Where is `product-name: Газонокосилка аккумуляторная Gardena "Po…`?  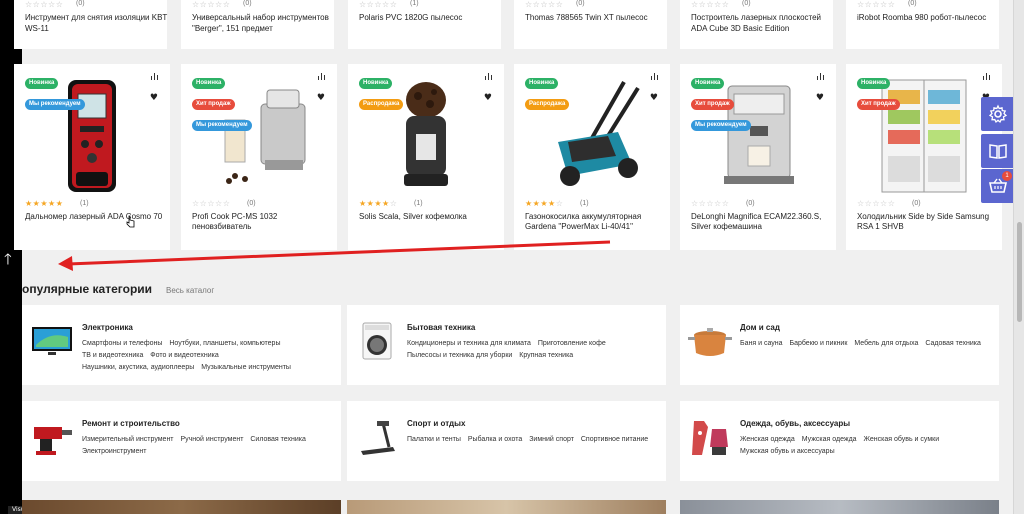
product-name: Газонокосилка аккумуляторная Gardena "Po… is located at coordinates (595, 222).